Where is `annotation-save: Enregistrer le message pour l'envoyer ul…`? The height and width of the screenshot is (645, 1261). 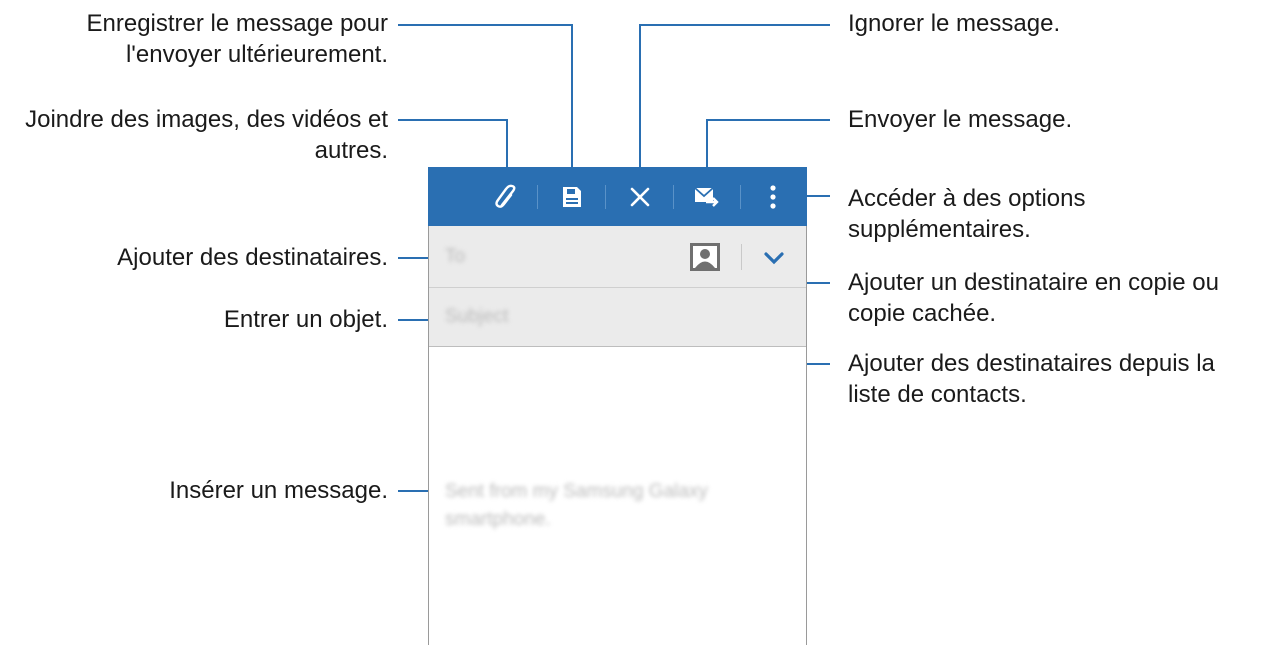
annotation-save: Enregistrer le message pour l'envoyer ul… is located at coordinates (237, 39).